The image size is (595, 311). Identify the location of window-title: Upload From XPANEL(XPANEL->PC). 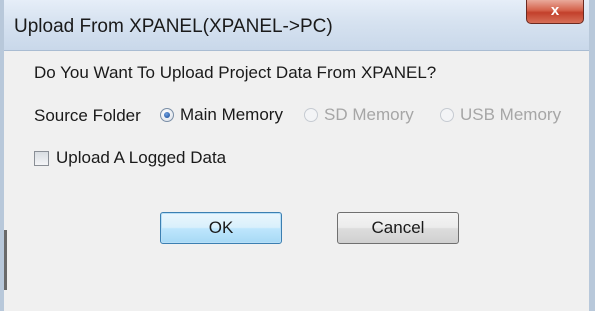
(173, 26).